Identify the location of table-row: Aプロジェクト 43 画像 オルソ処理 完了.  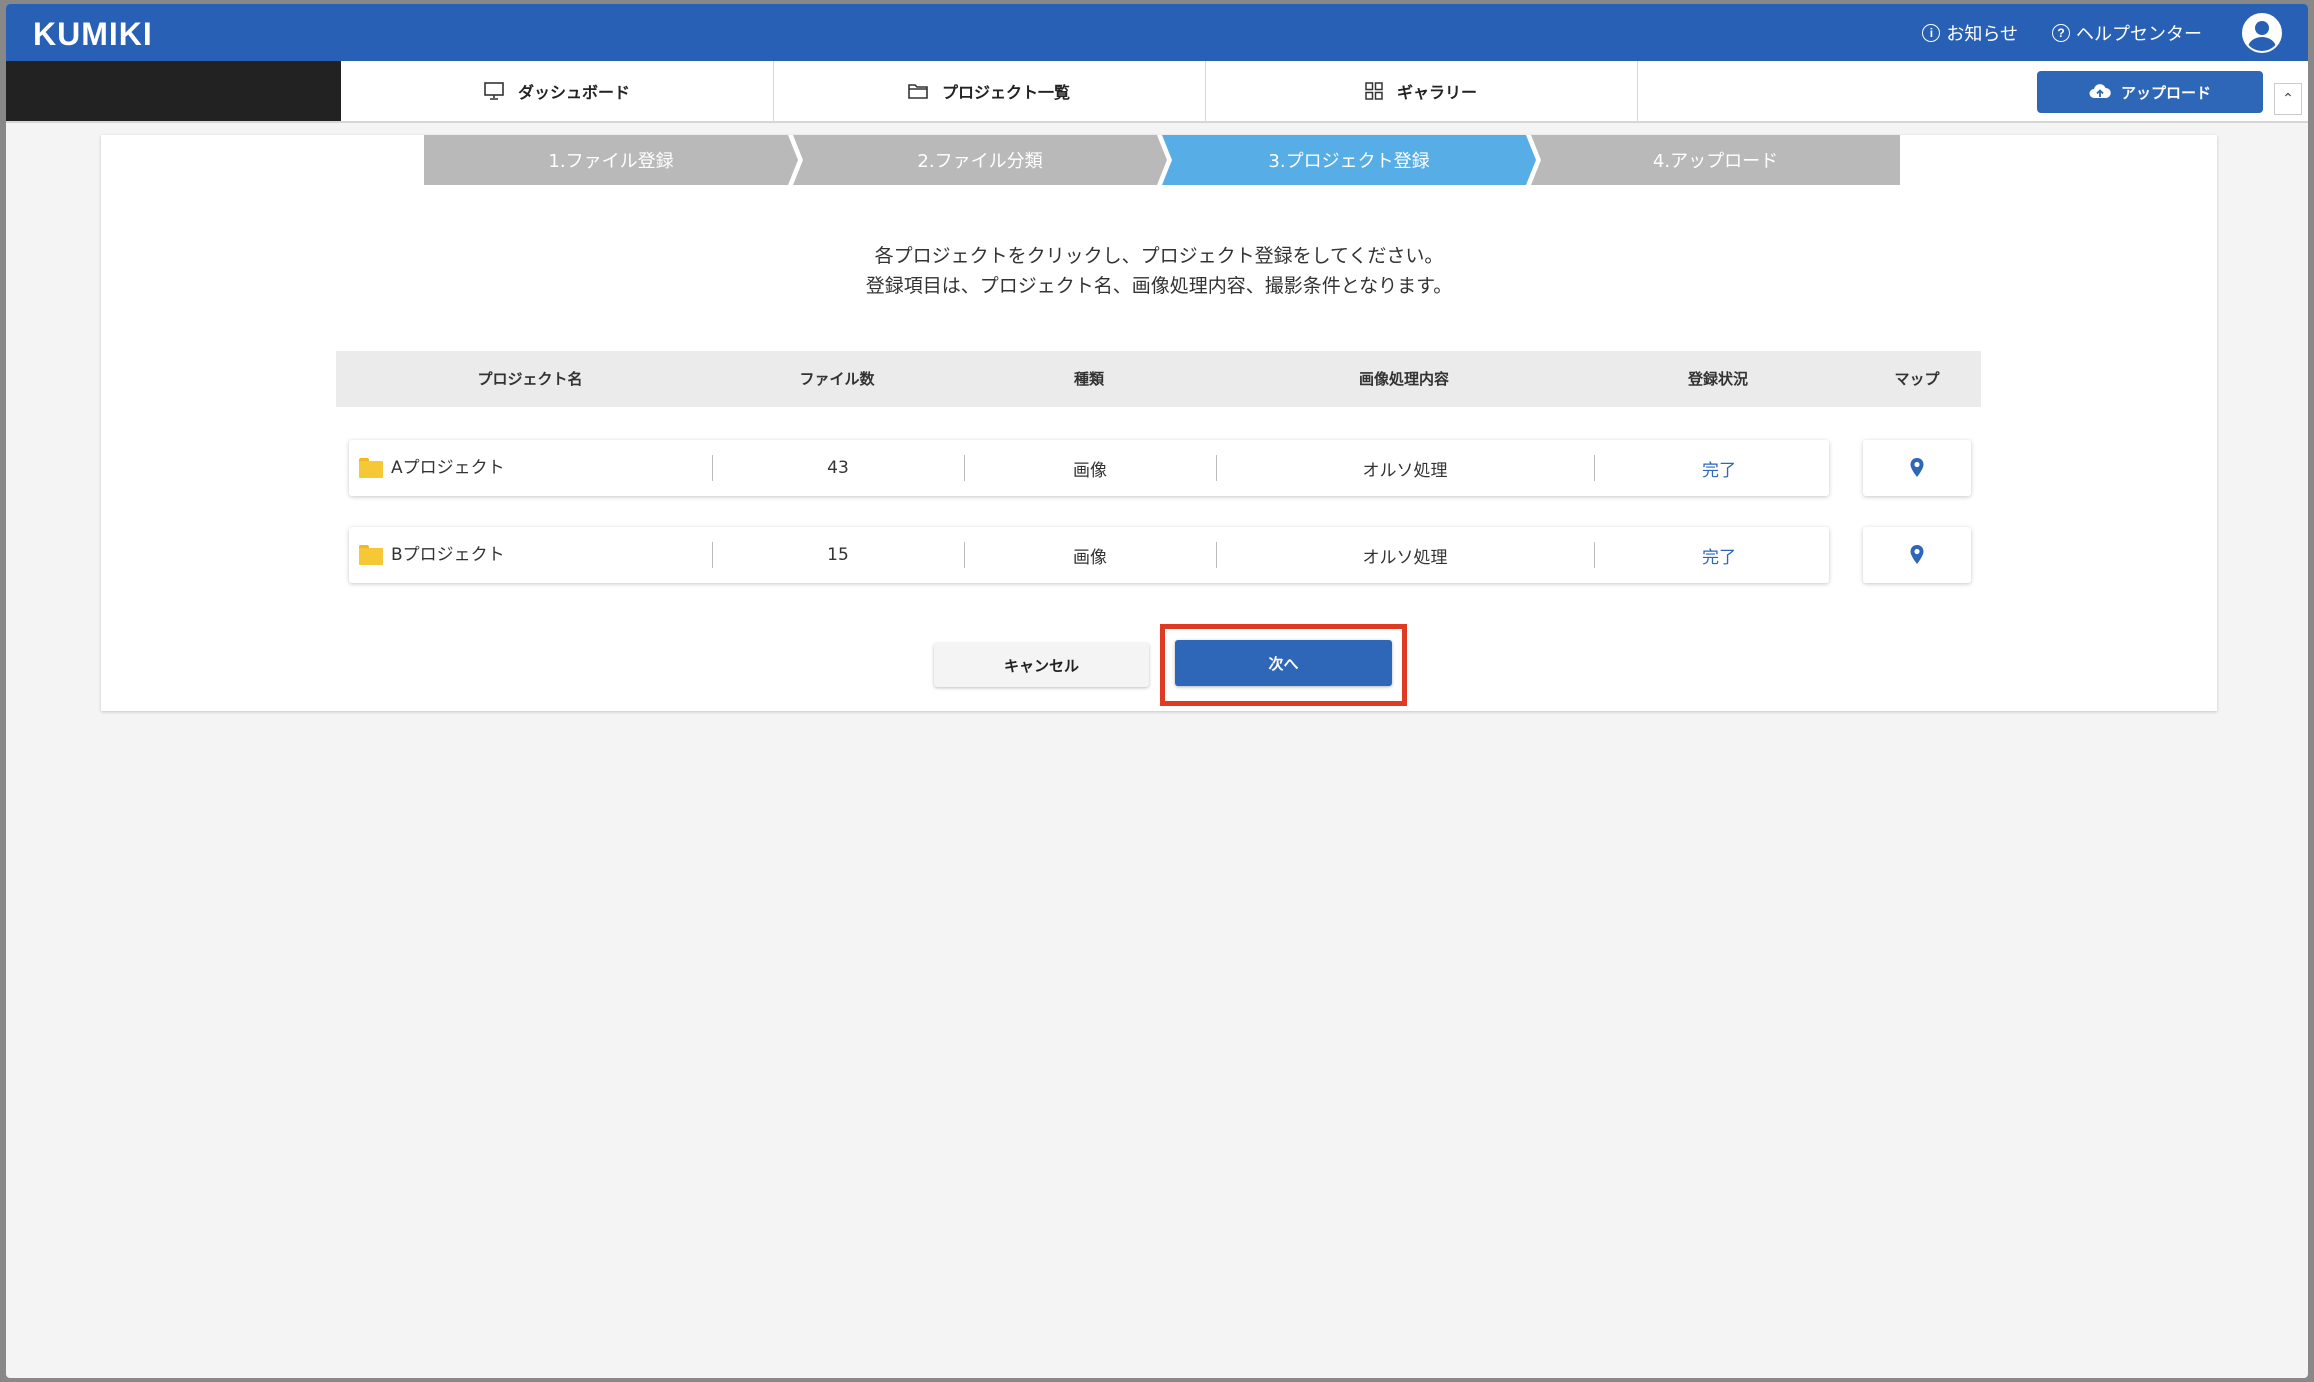
(1089, 468).